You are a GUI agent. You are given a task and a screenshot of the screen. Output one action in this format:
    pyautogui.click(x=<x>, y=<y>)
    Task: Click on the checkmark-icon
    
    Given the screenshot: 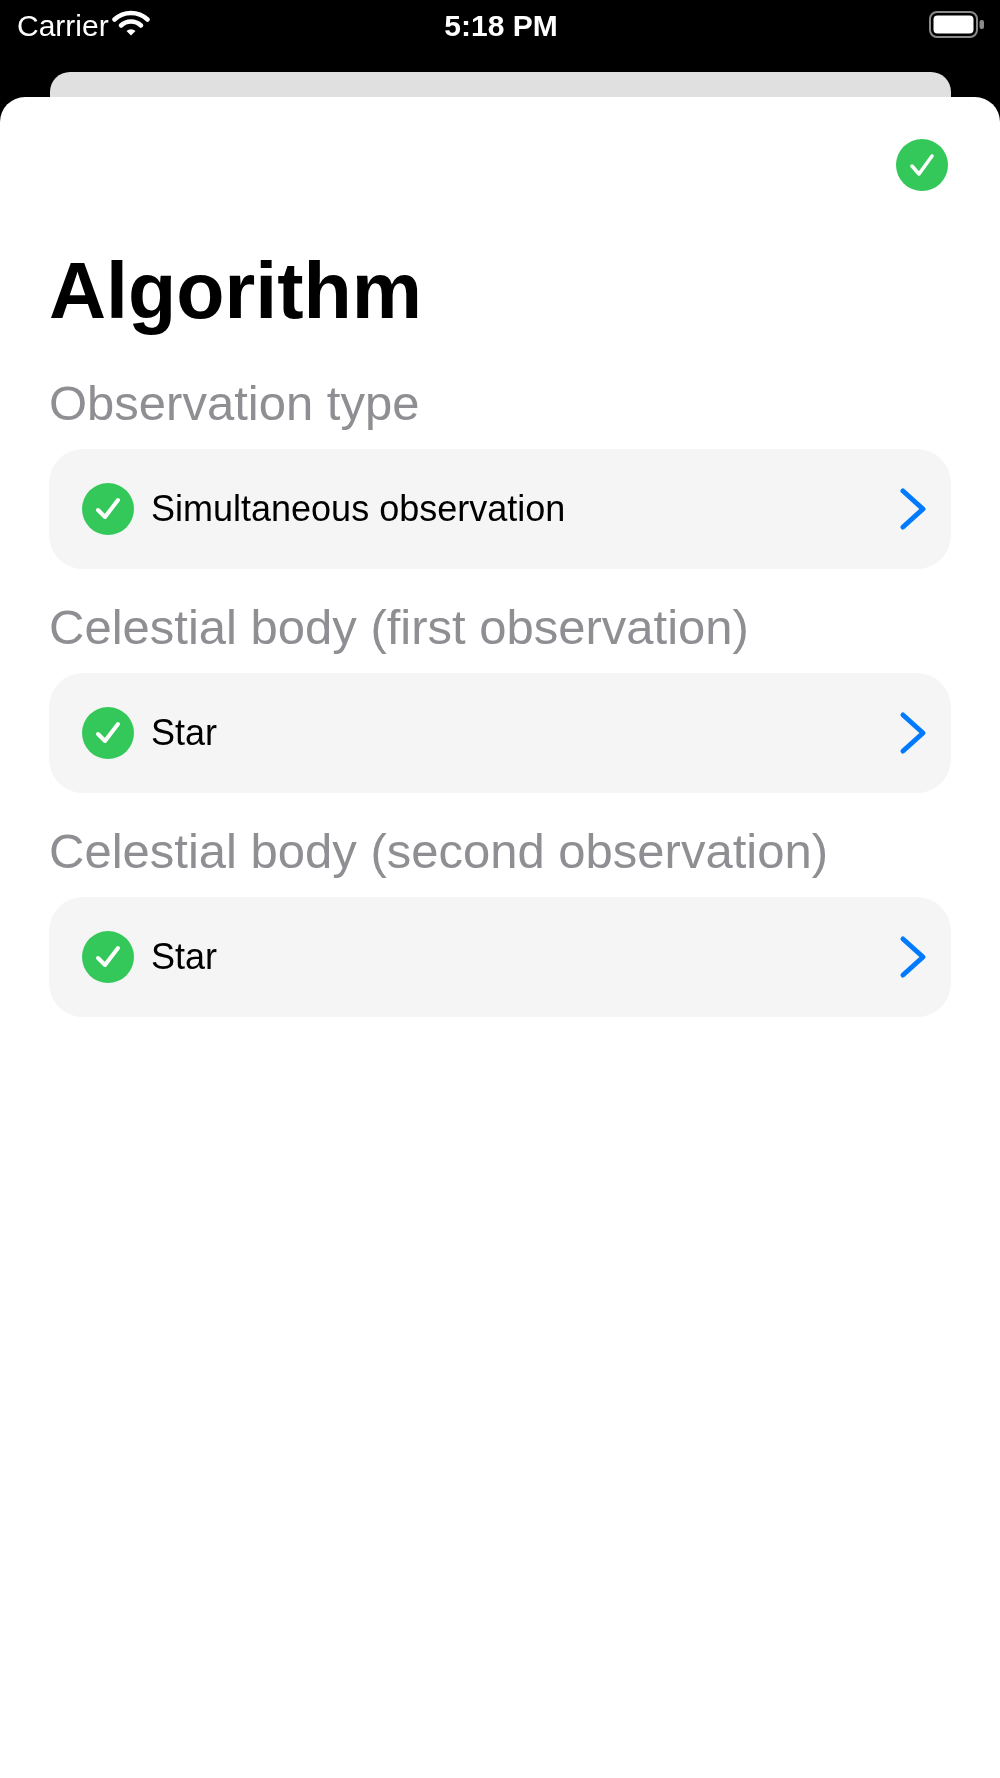 What is the action you would take?
    pyautogui.click(x=922, y=165)
    